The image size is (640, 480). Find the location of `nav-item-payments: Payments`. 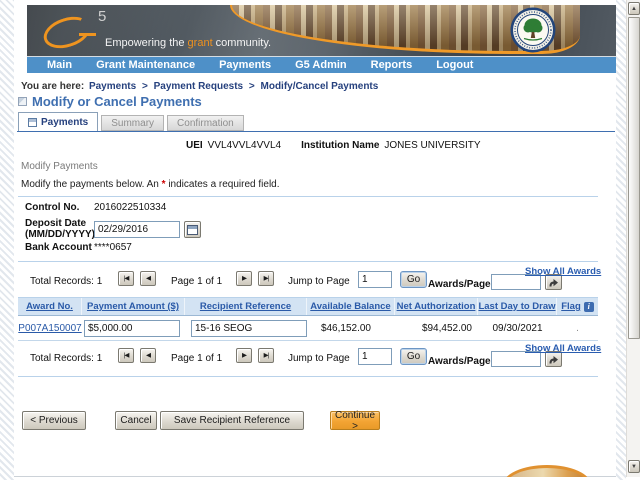

nav-item-payments: Payments is located at coordinates (245, 65).